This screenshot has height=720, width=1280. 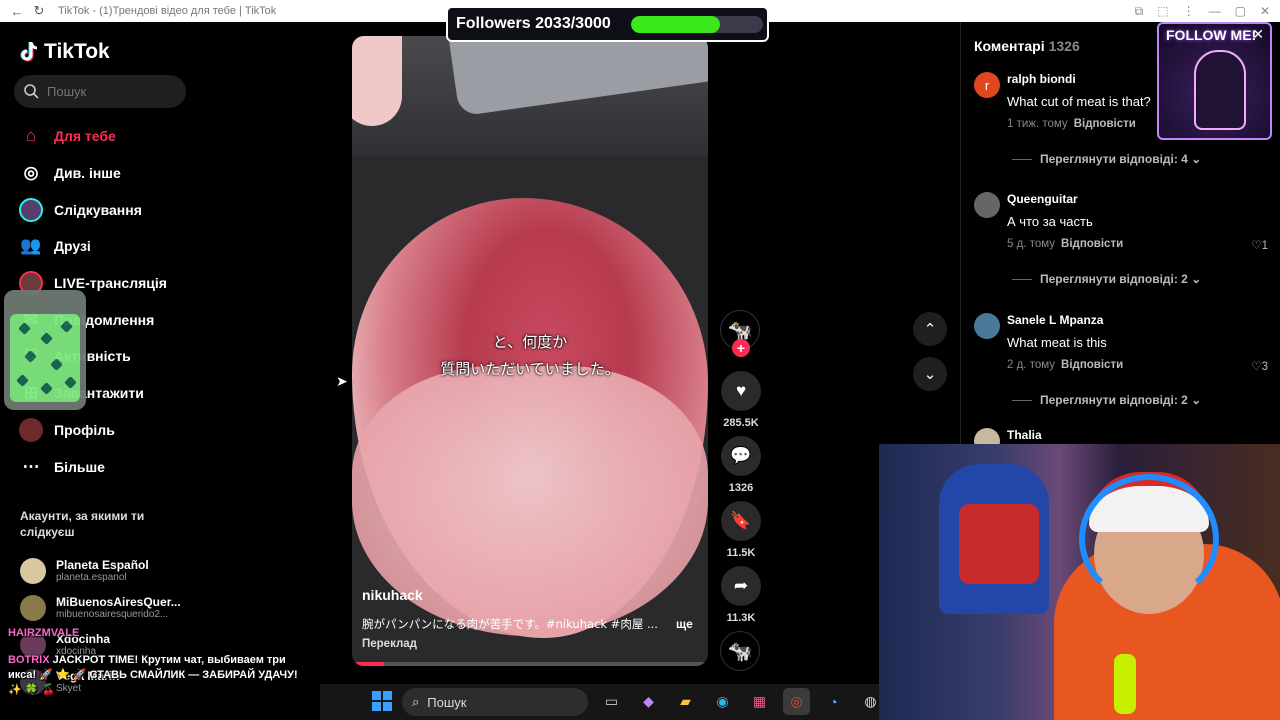 I want to click on follow-me-label: FOLLOW ME!, so click(x=1211, y=35).